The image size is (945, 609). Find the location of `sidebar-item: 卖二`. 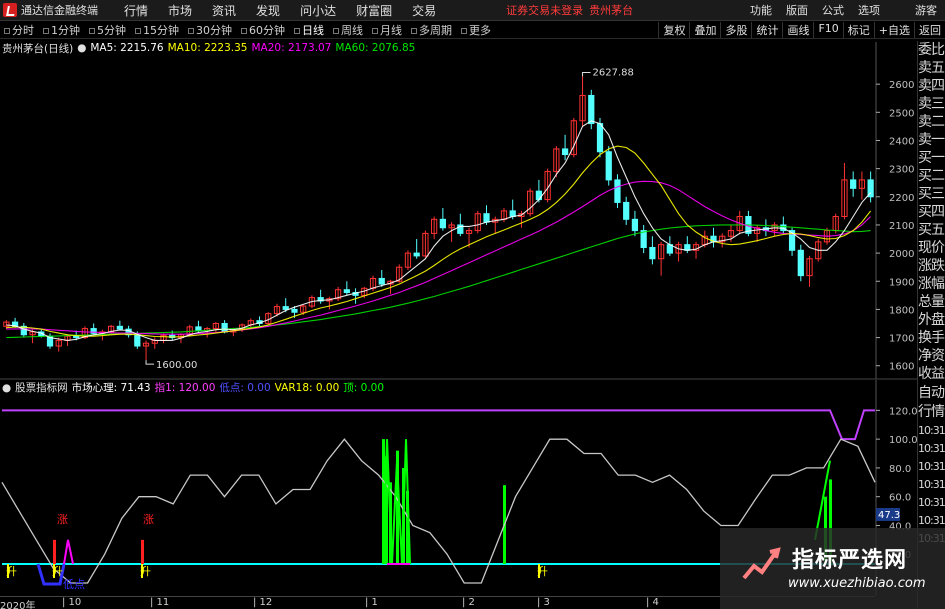

sidebar-item: 卖二 is located at coordinates (931, 122).